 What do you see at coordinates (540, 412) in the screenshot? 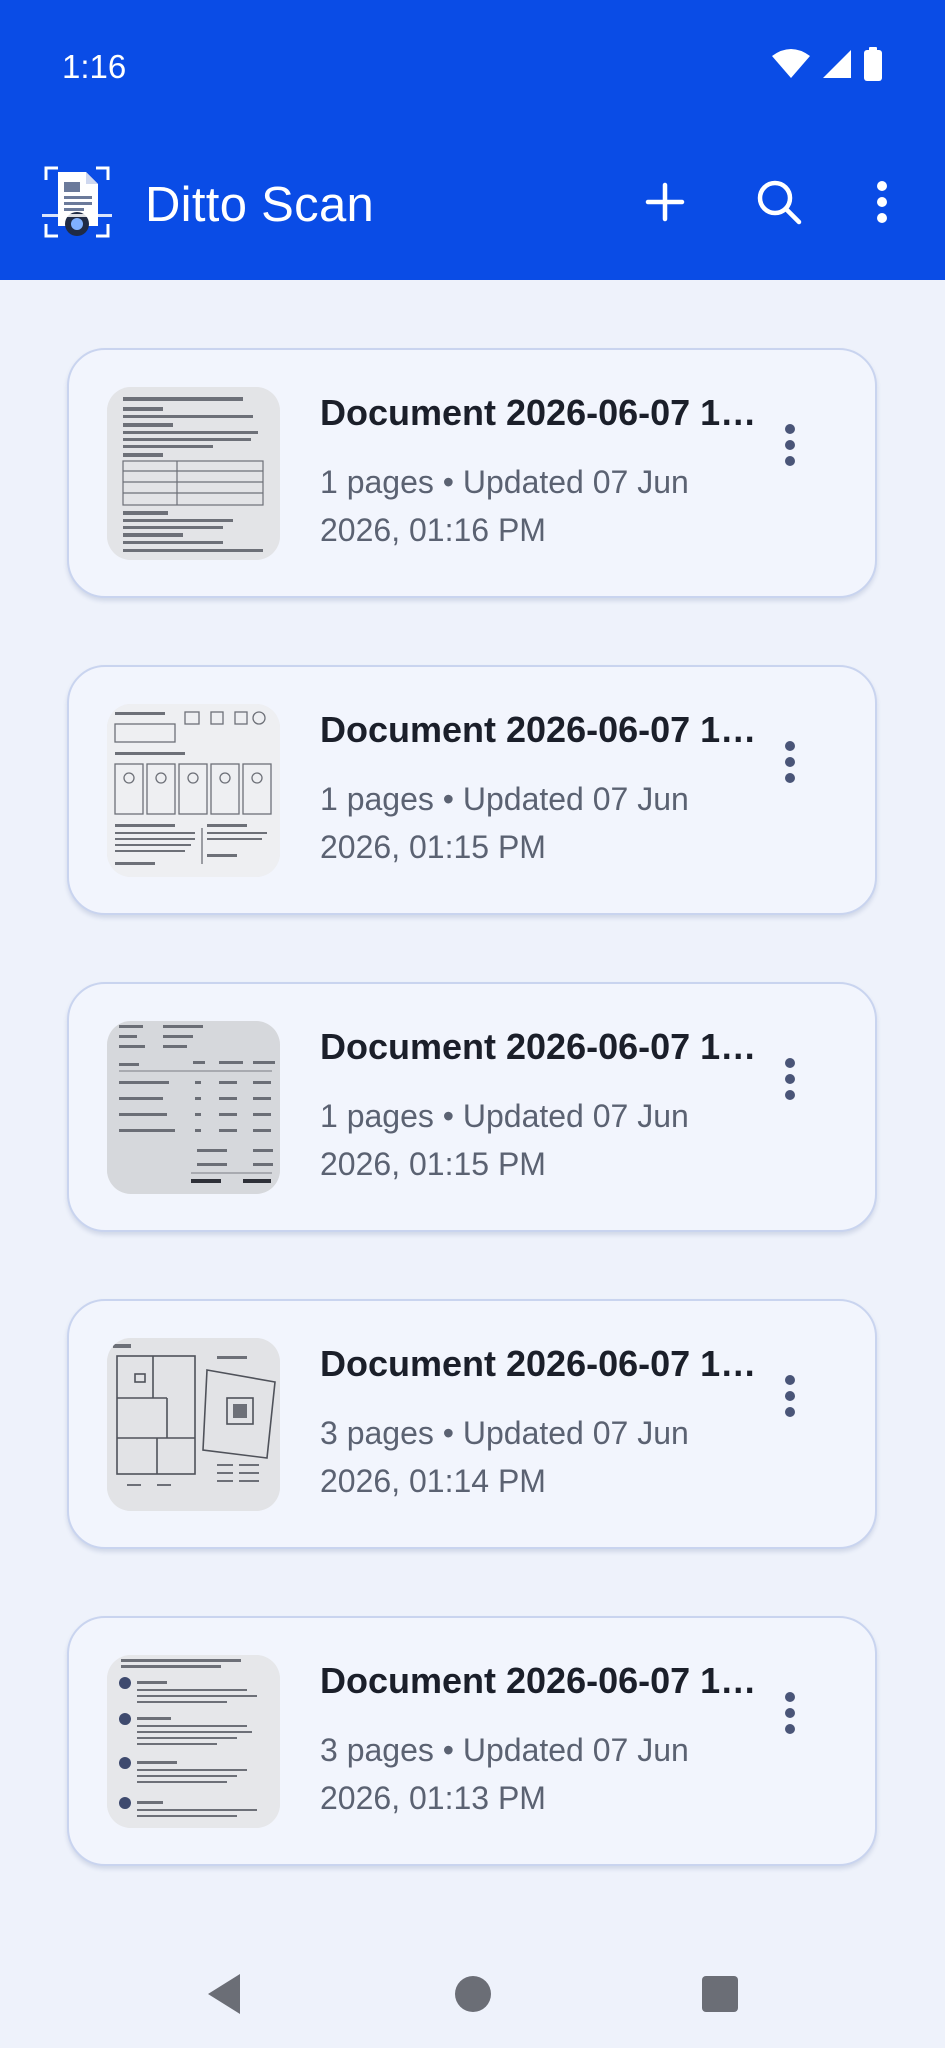
I see `document-title: Document 2026-06-07 13:16` at bounding box center [540, 412].